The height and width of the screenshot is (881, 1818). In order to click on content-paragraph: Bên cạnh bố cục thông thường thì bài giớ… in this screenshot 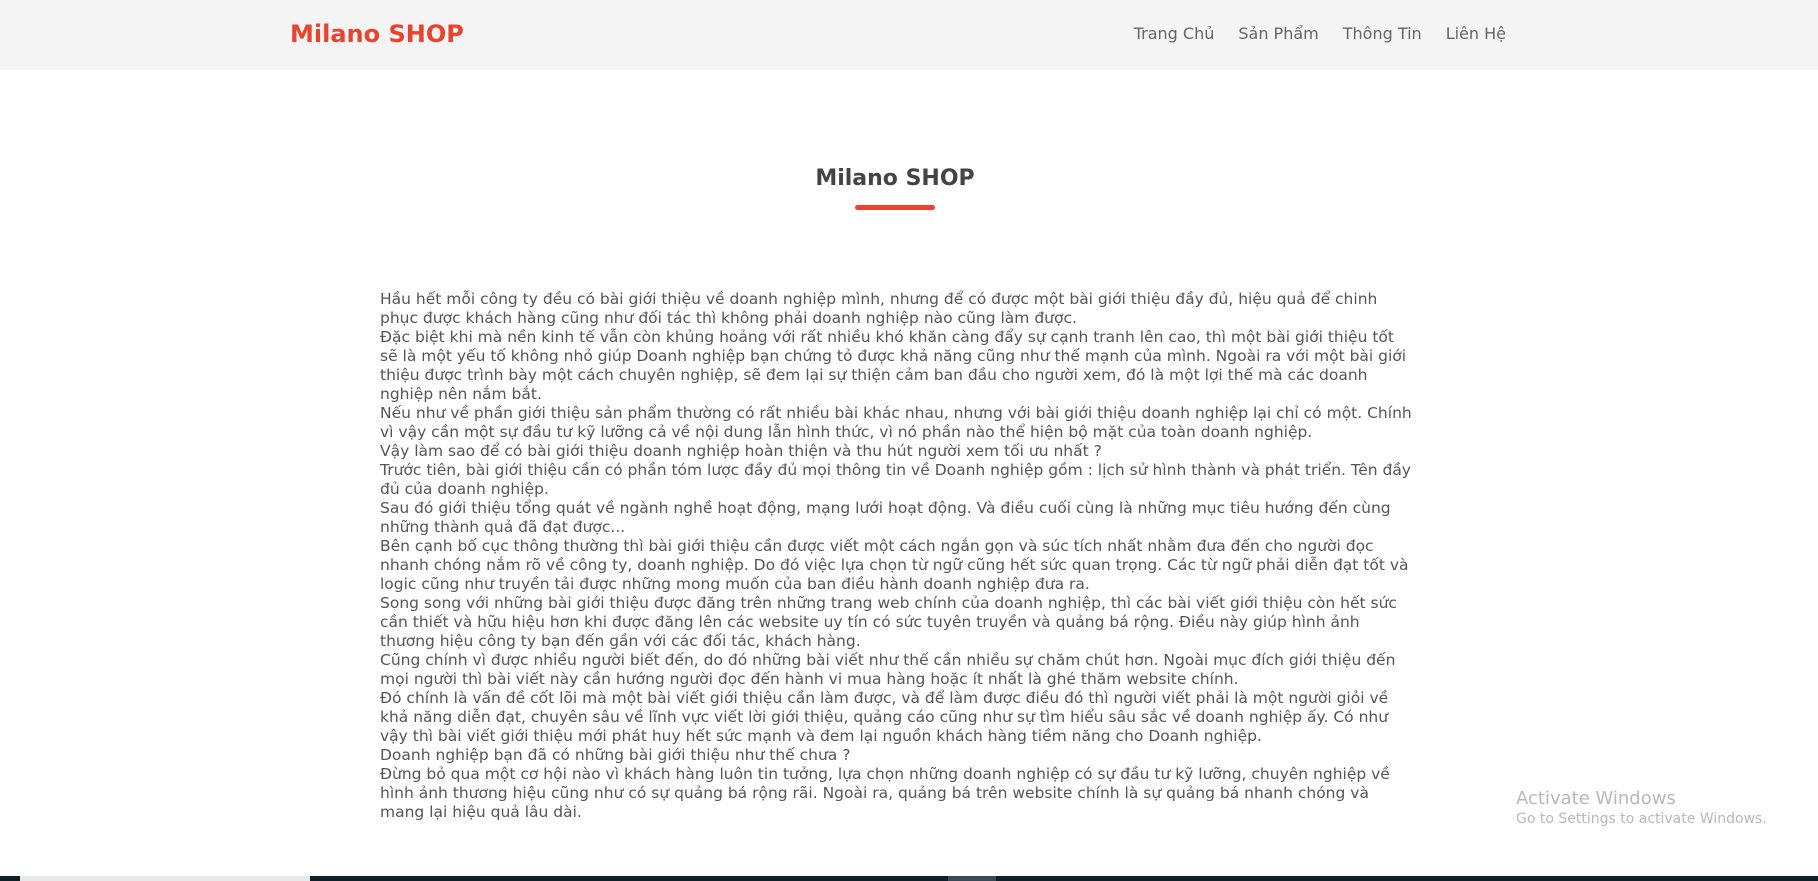, I will do `click(894, 565)`.